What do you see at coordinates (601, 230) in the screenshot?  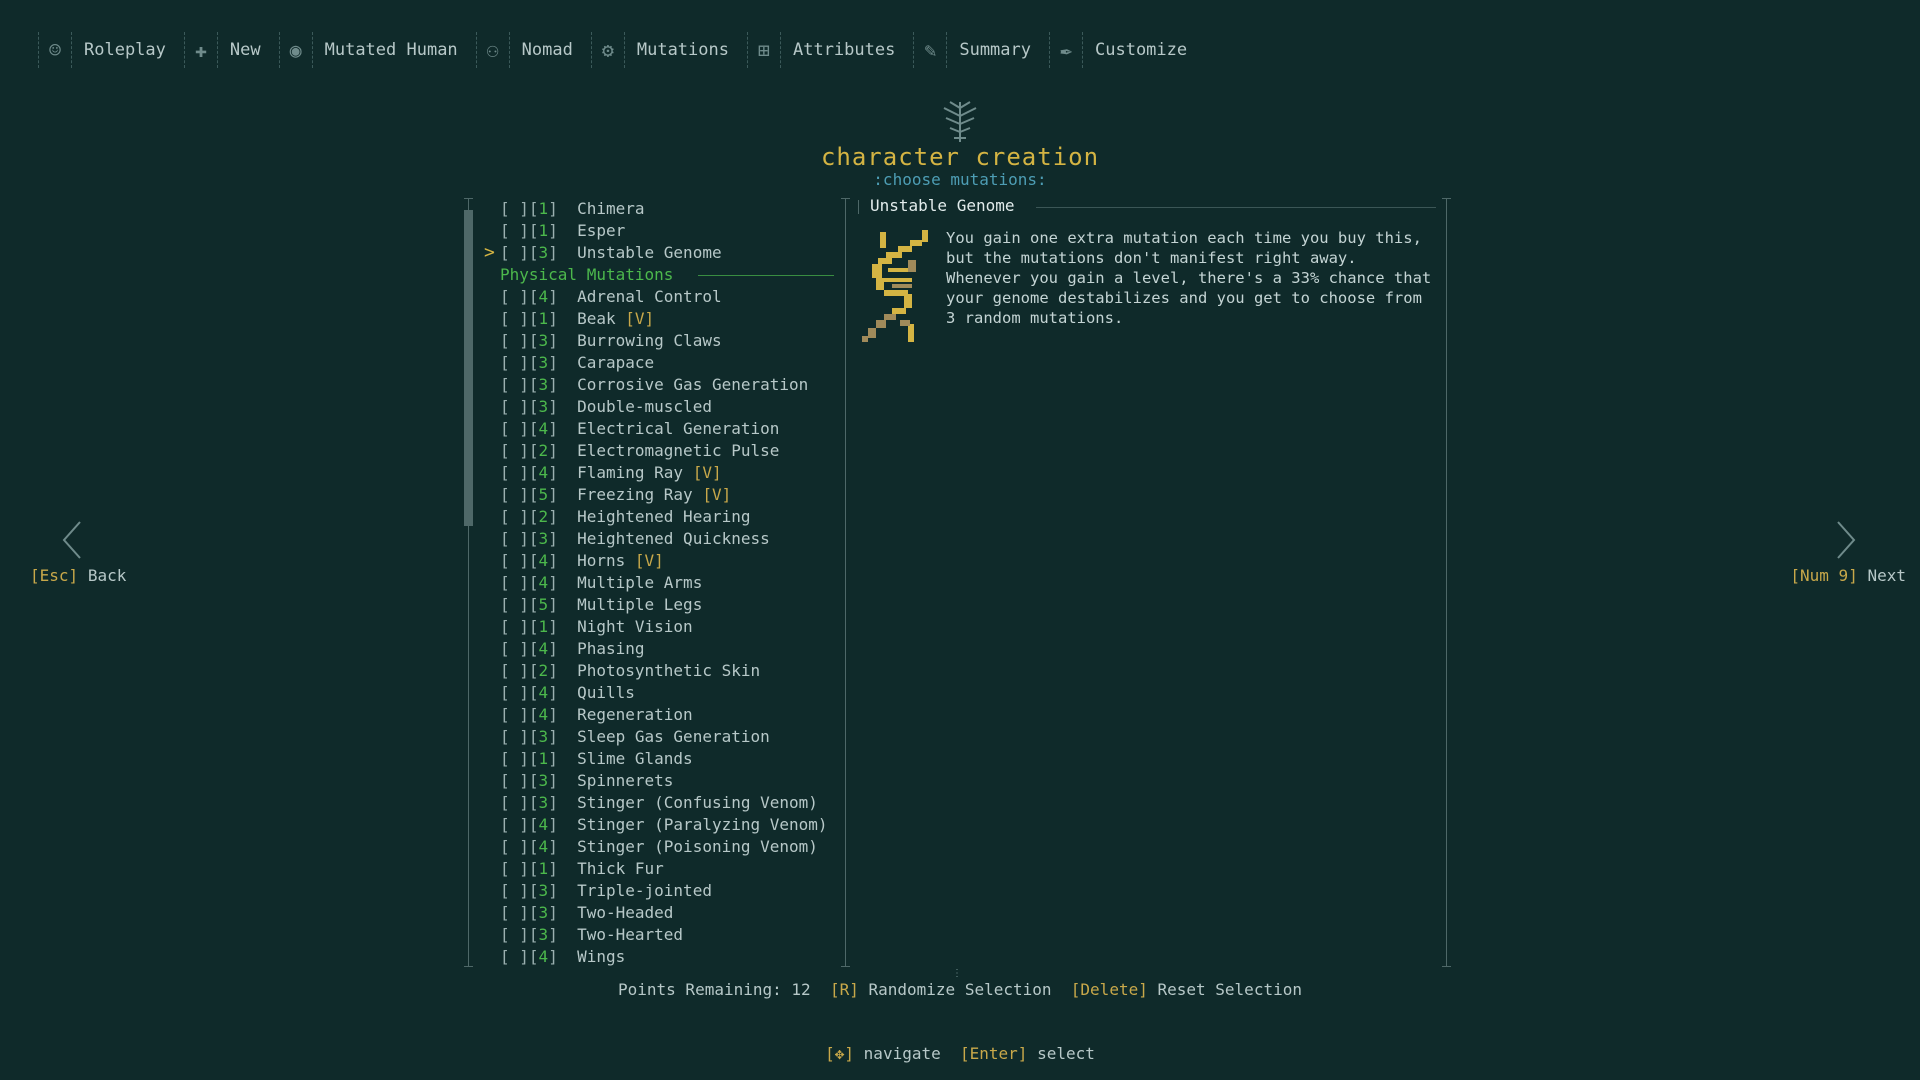 I see `mutation-name: Esper` at bounding box center [601, 230].